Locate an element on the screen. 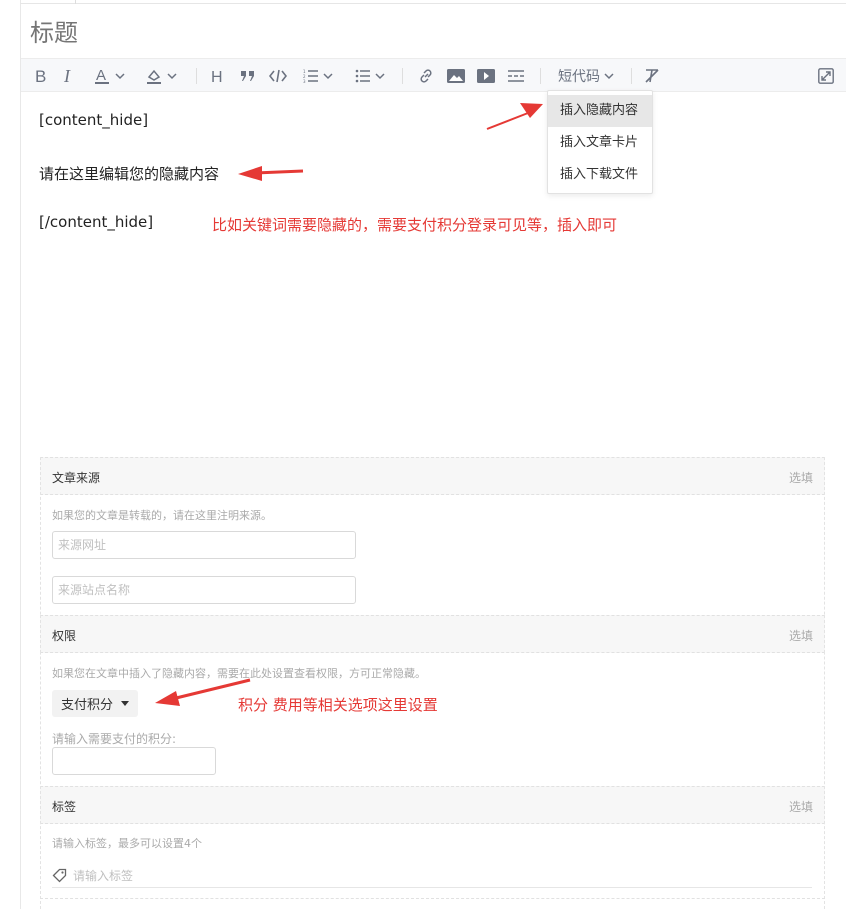 This screenshot has height=909, width=846. highlight-icon is located at coordinates (161, 76).